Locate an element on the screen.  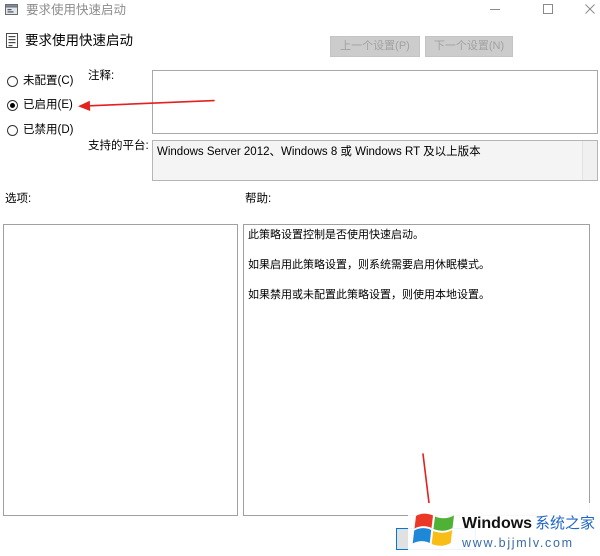
radio-enabled: 已启用(E) is located at coordinates (40, 105).